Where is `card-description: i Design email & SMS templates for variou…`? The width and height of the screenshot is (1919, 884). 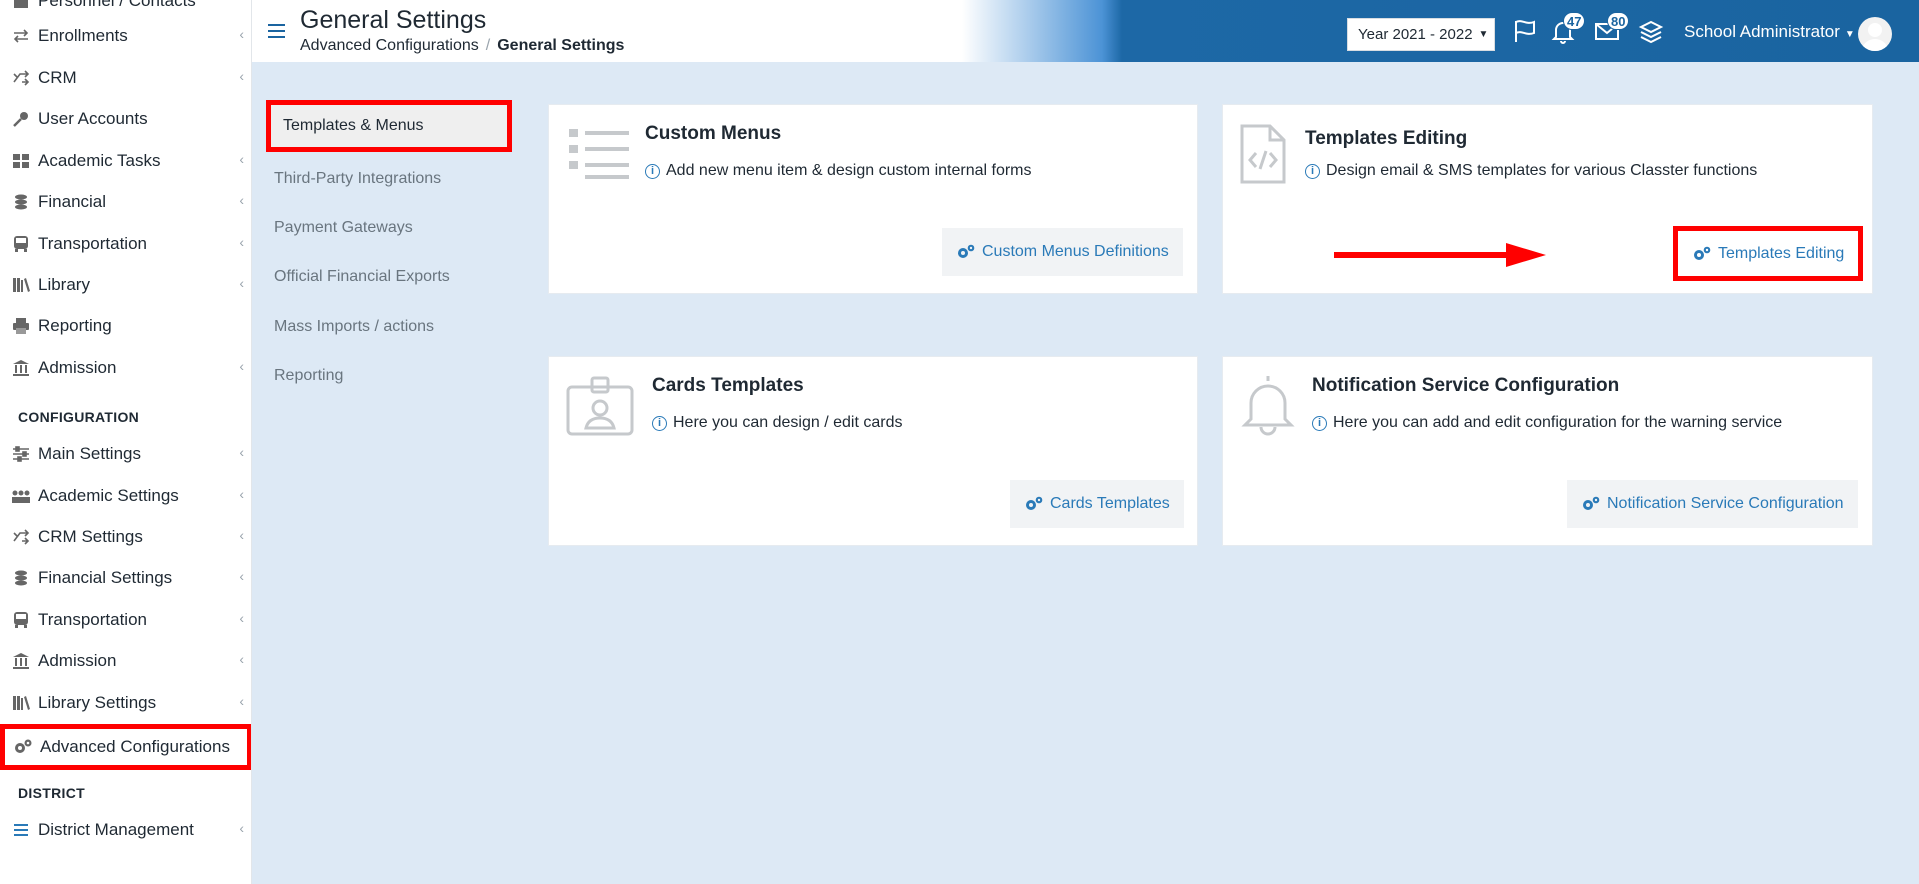 card-description: i Design email & SMS templates for variou… is located at coordinates (1531, 171).